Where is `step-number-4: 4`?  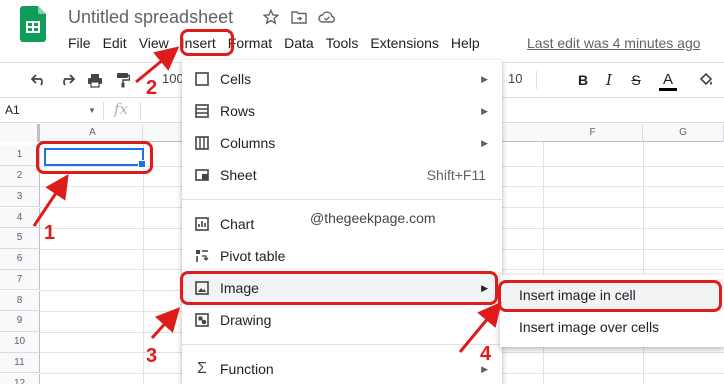
step-number-4: 4 is located at coordinates (486, 354).